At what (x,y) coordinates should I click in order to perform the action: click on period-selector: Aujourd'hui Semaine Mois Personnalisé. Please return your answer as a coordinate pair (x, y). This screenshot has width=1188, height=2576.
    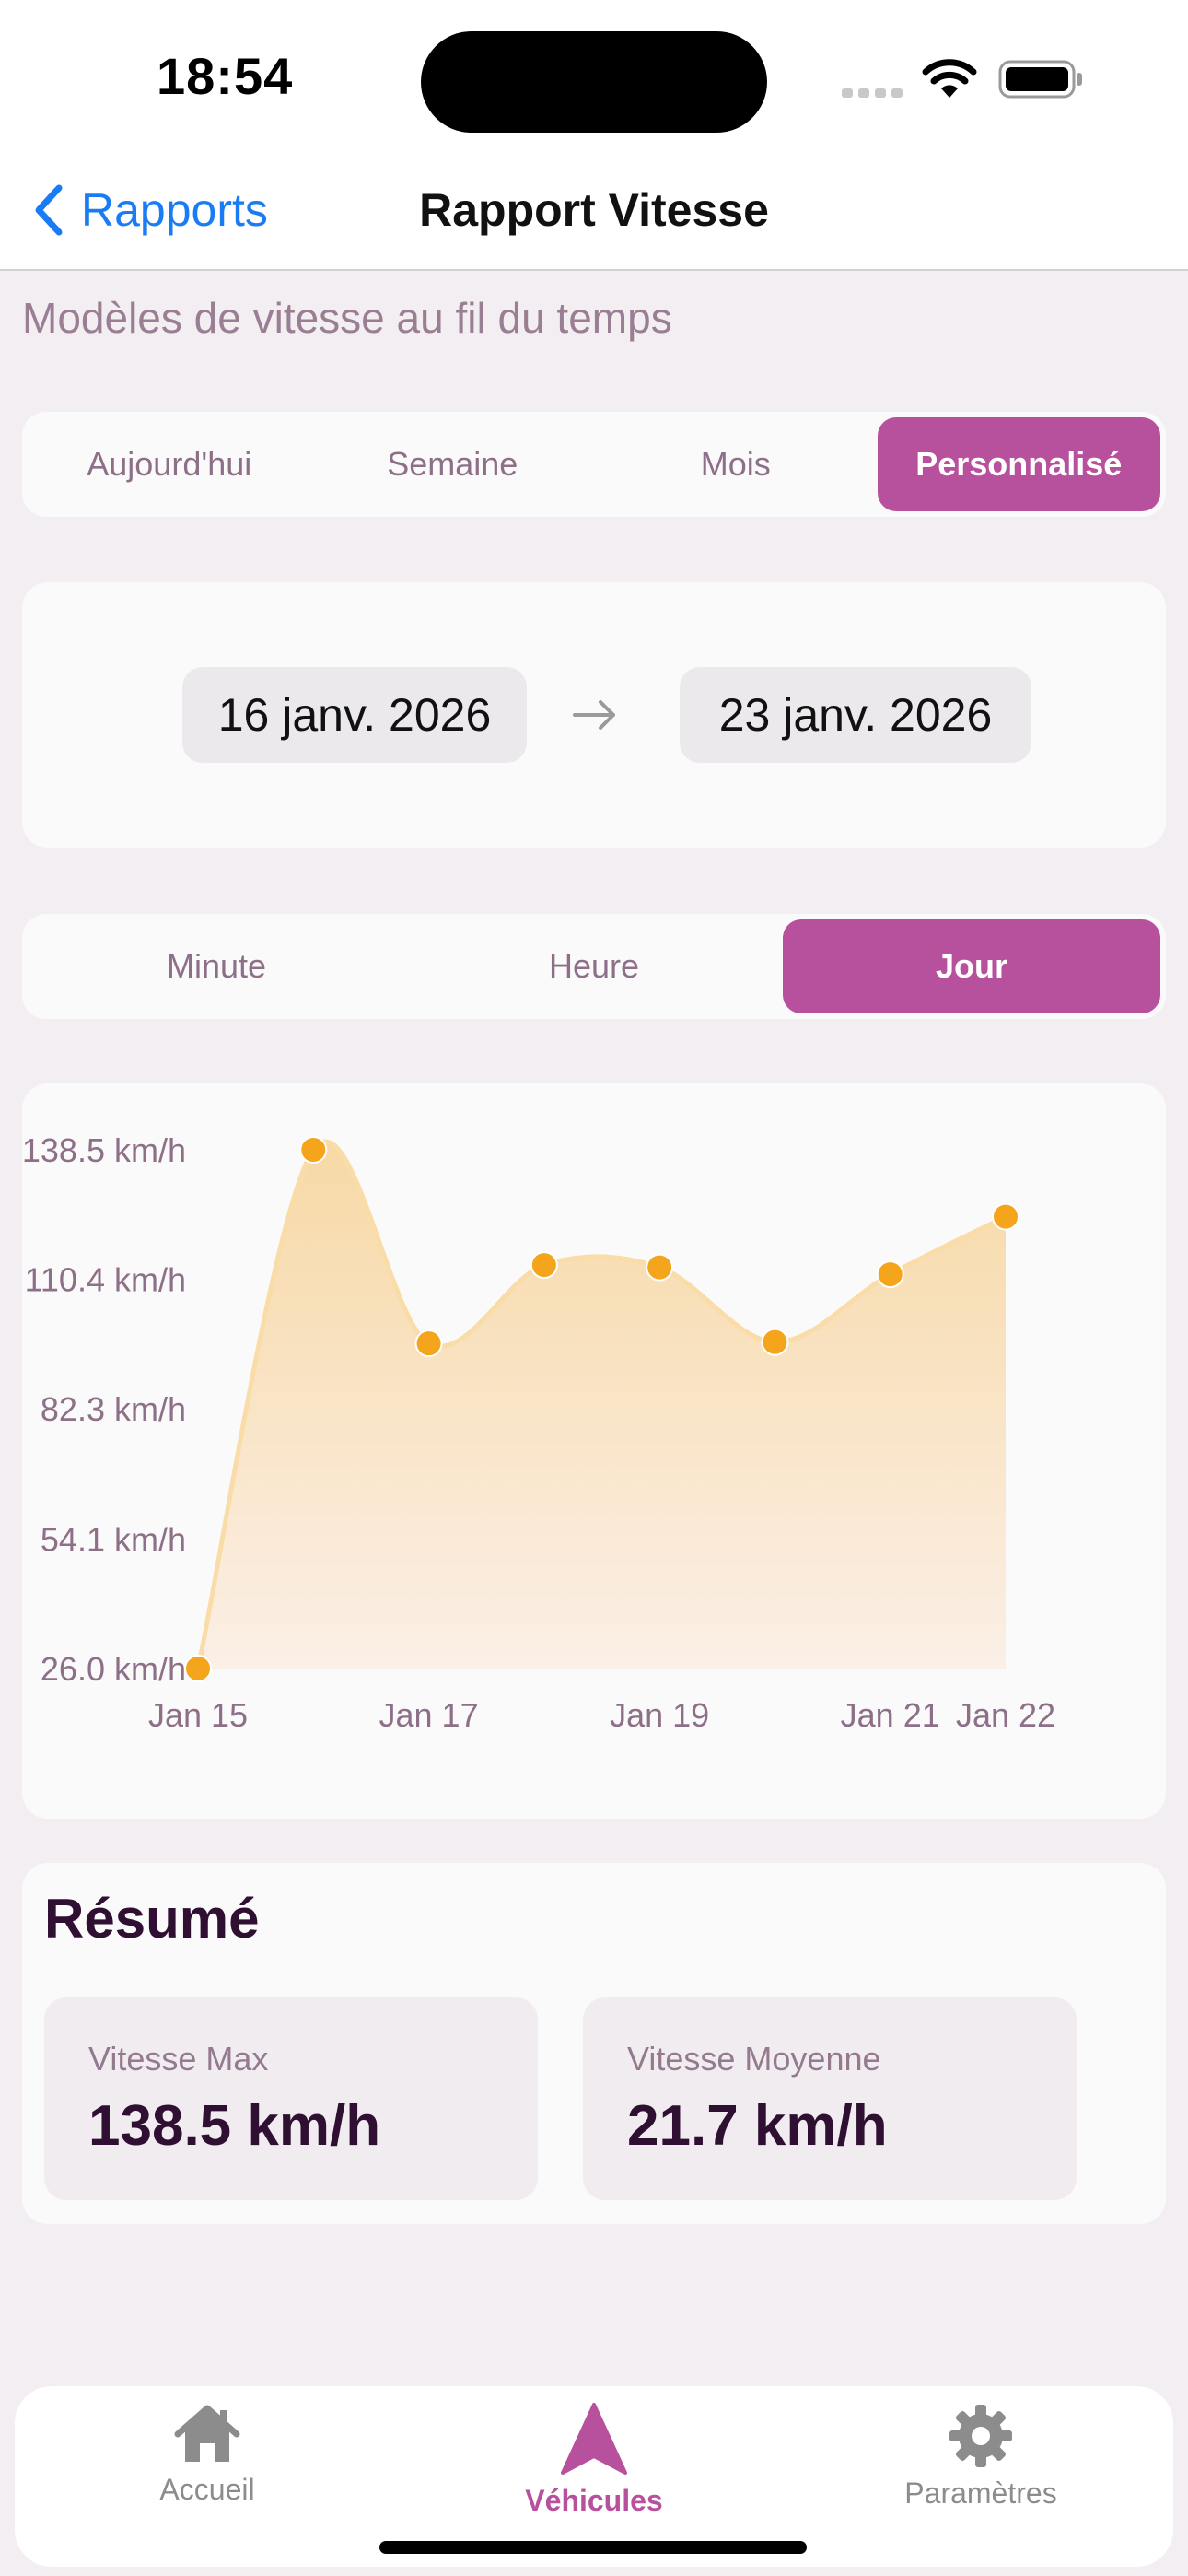
    Looking at the image, I should click on (594, 464).